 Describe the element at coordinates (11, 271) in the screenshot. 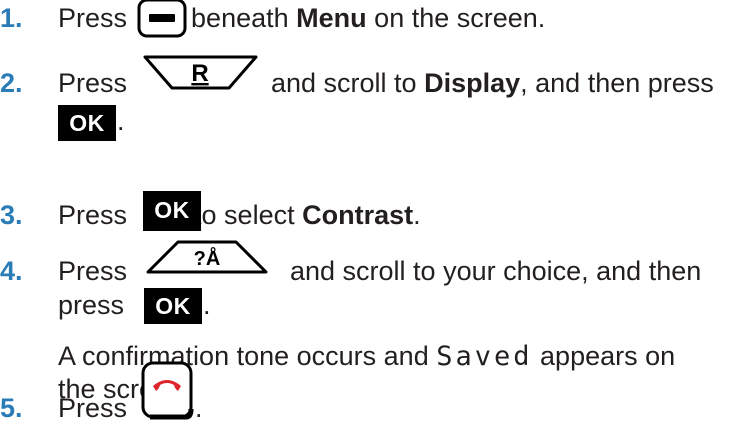

I see `step-number: 4.` at that location.